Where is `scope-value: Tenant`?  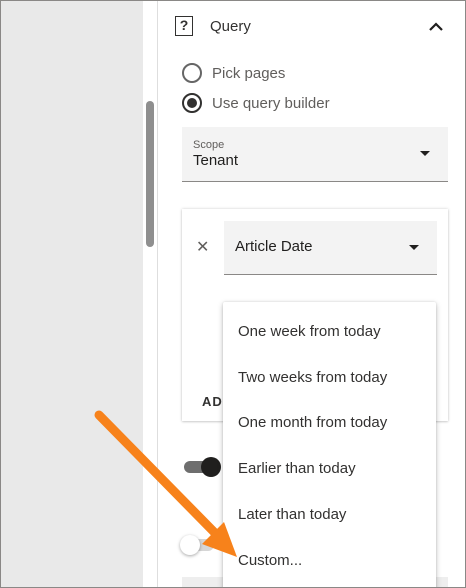 scope-value: Tenant is located at coordinates (216, 160).